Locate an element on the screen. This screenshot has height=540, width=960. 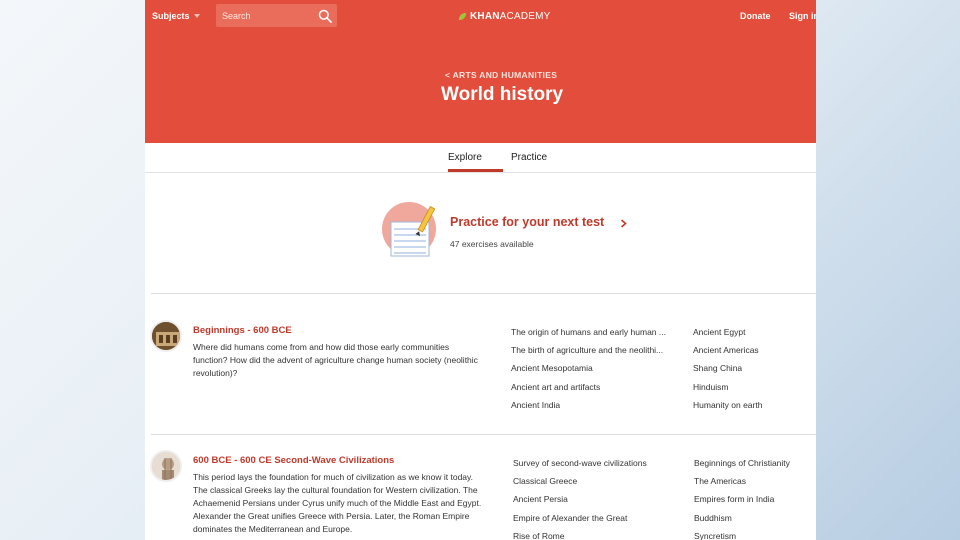
tab-explore: Explore is located at coordinates (465, 157).